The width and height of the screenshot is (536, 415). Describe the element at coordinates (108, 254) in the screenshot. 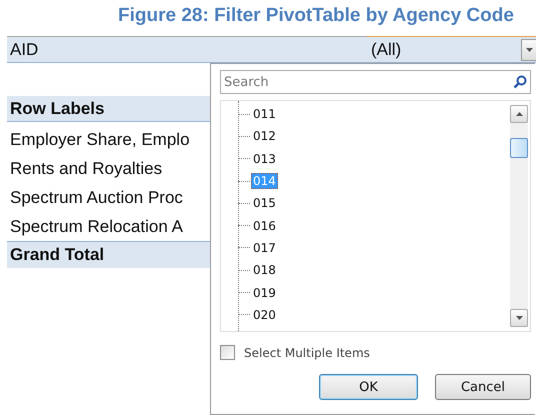

I see `grand-total-label: Grand Total` at that location.